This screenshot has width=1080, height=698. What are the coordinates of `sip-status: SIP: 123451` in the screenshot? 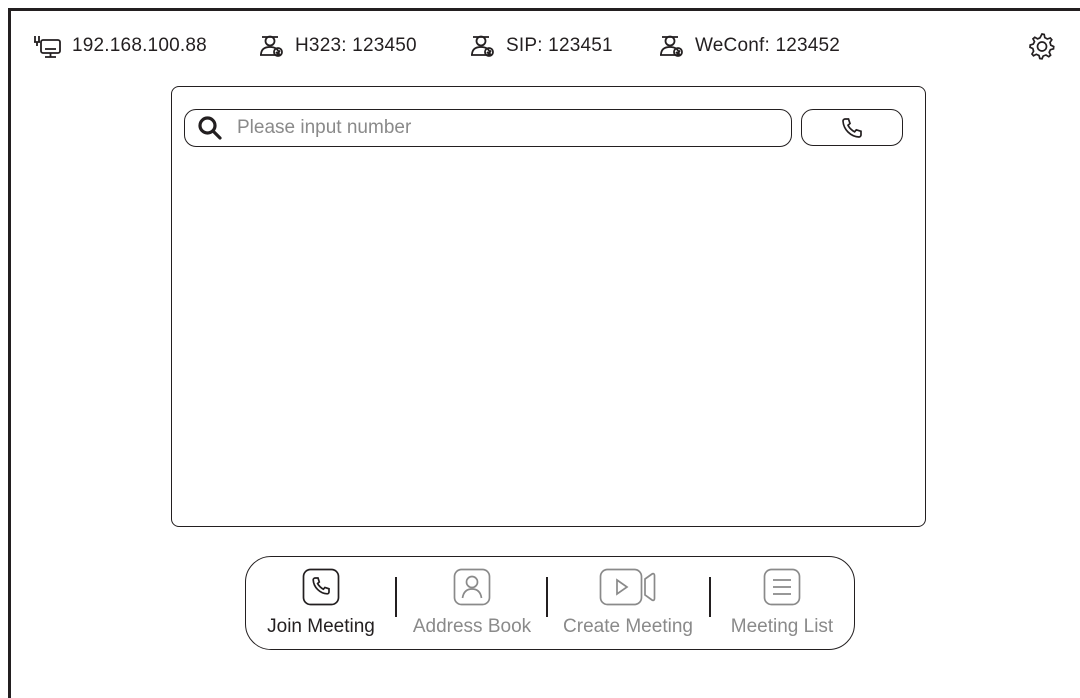 It's located at (540, 46).